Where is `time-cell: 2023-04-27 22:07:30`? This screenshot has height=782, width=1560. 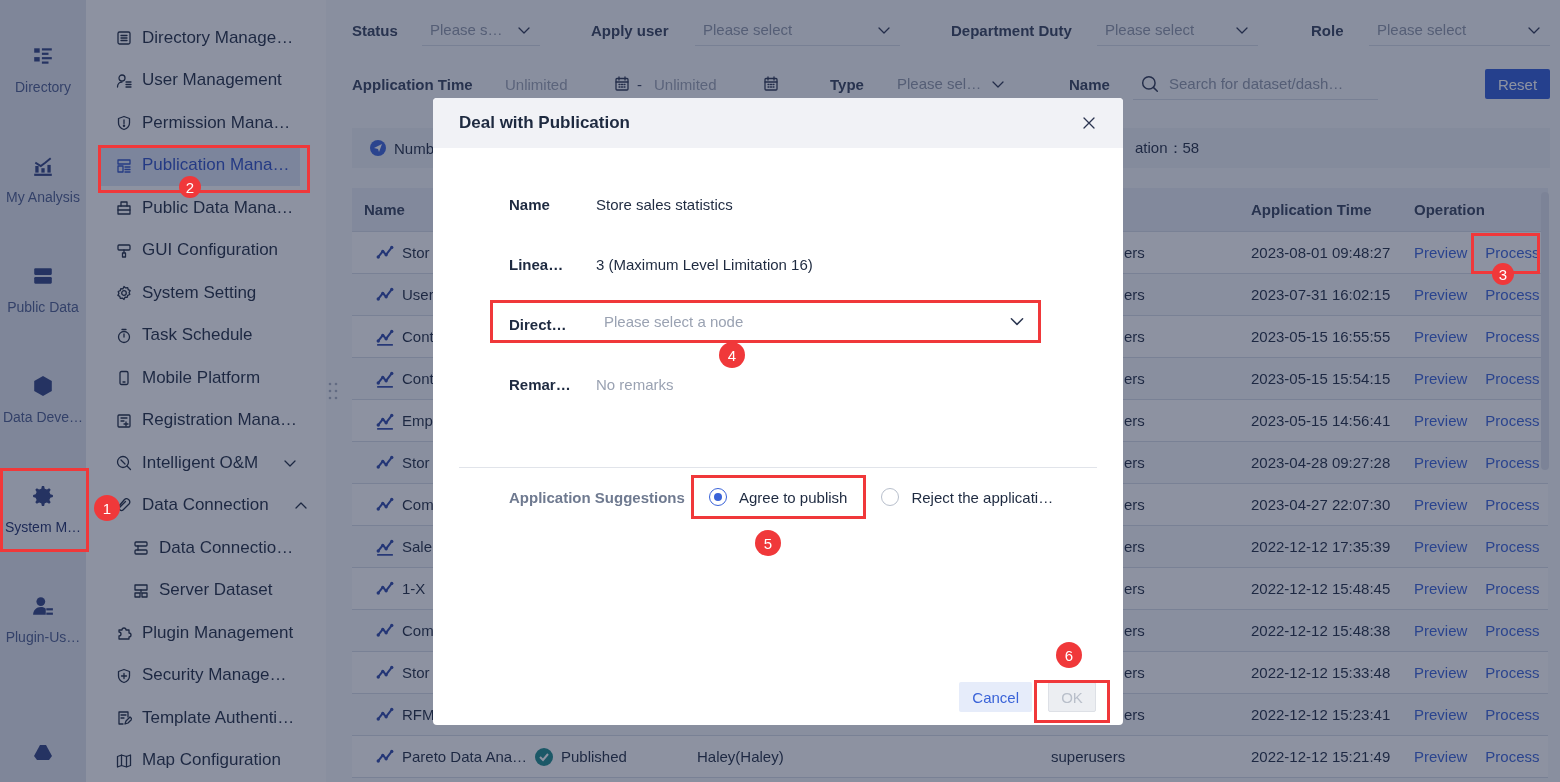 time-cell: 2023-04-27 22:07:30 is located at coordinates (1321, 504).